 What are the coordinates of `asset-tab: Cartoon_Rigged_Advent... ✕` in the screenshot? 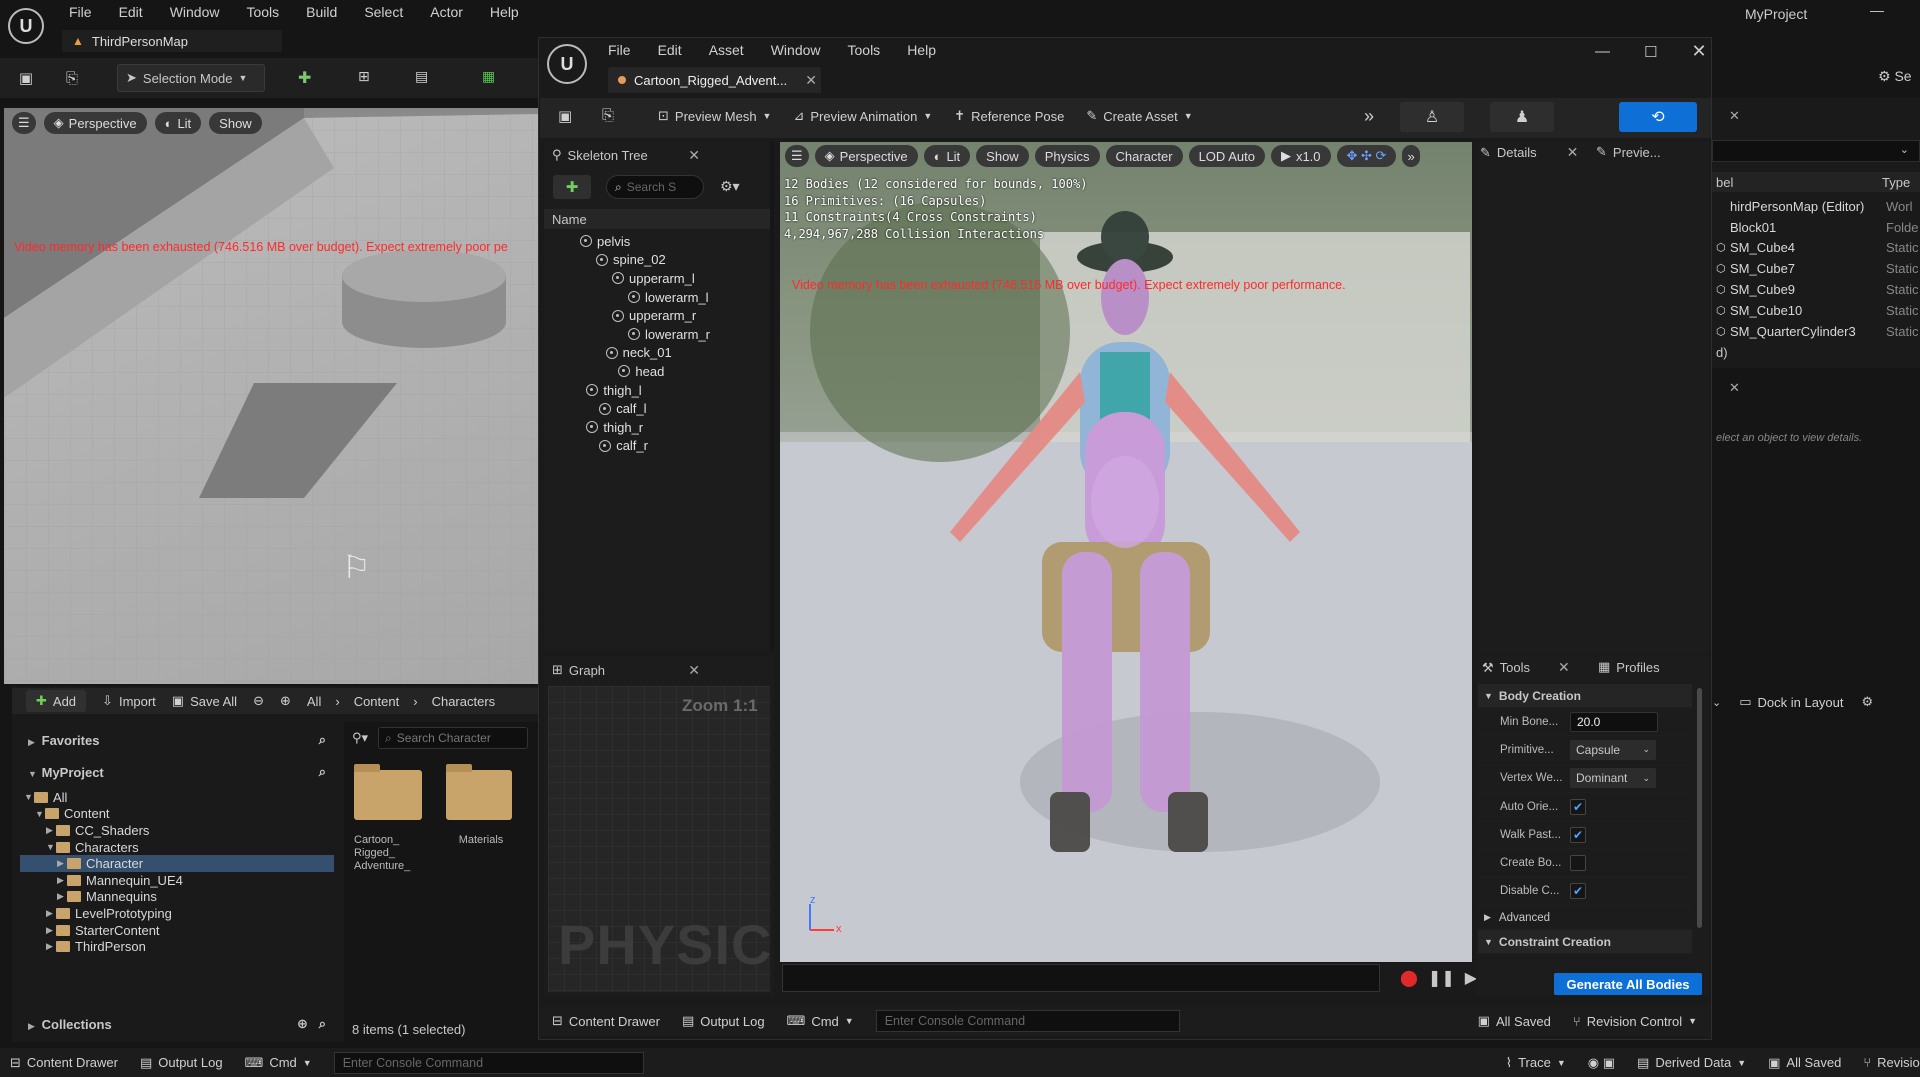 It's located at (714, 80).